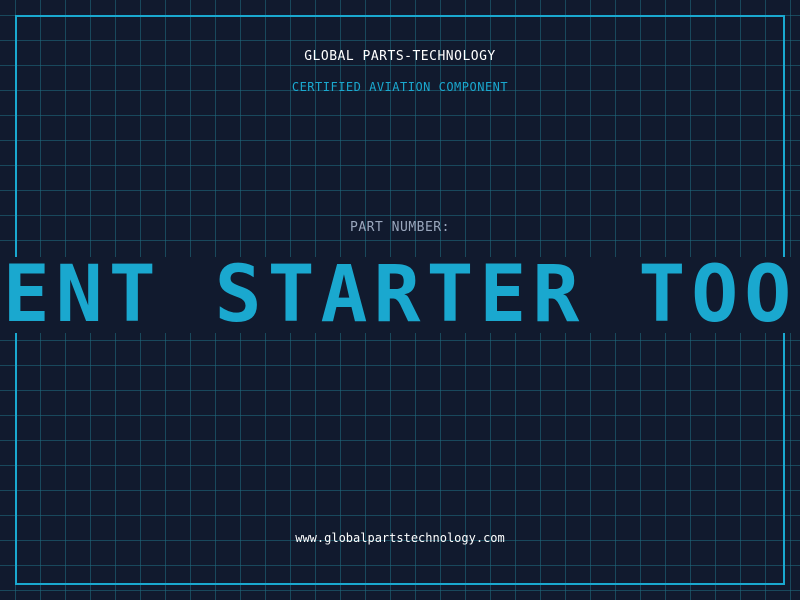  What do you see at coordinates (400, 538) in the screenshot?
I see `website-url: www.globalpartstechnology.com` at bounding box center [400, 538].